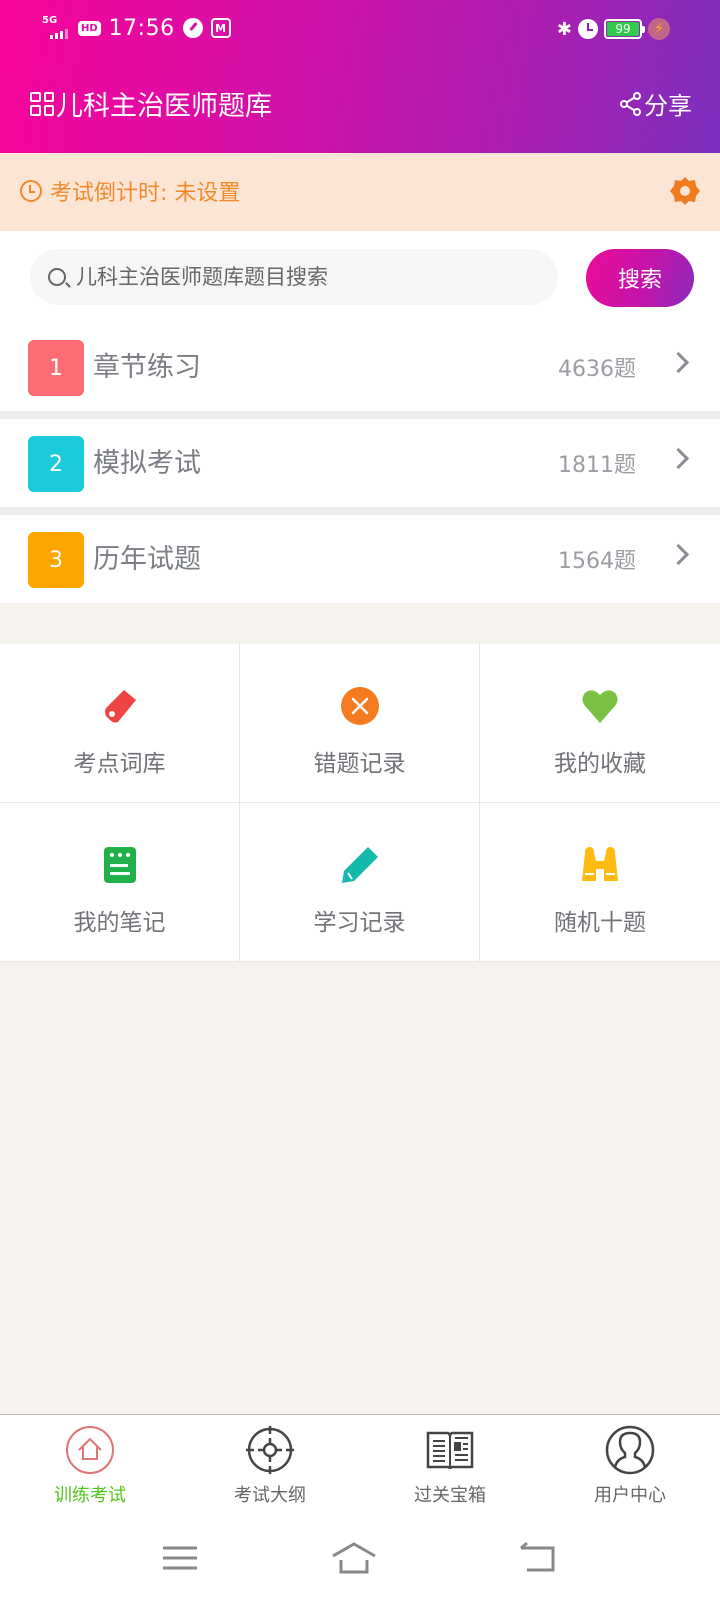 The width and height of the screenshot is (720, 1600). What do you see at coordinates (31, 191) in the screenshot?
I see `clock-icon` at bounding box center [31, 191].